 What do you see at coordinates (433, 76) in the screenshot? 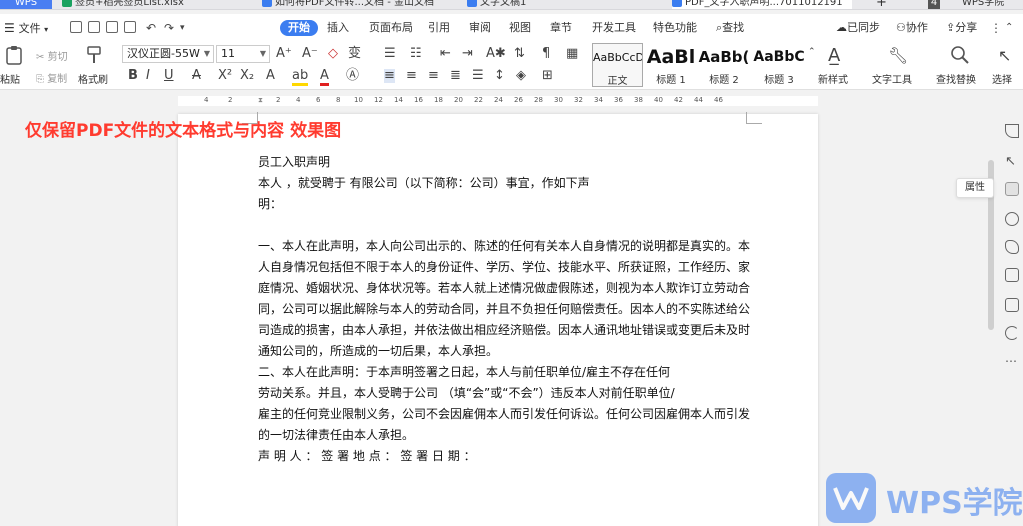
I see `align-right-icon: ≡` at bounding box center [433, 76].